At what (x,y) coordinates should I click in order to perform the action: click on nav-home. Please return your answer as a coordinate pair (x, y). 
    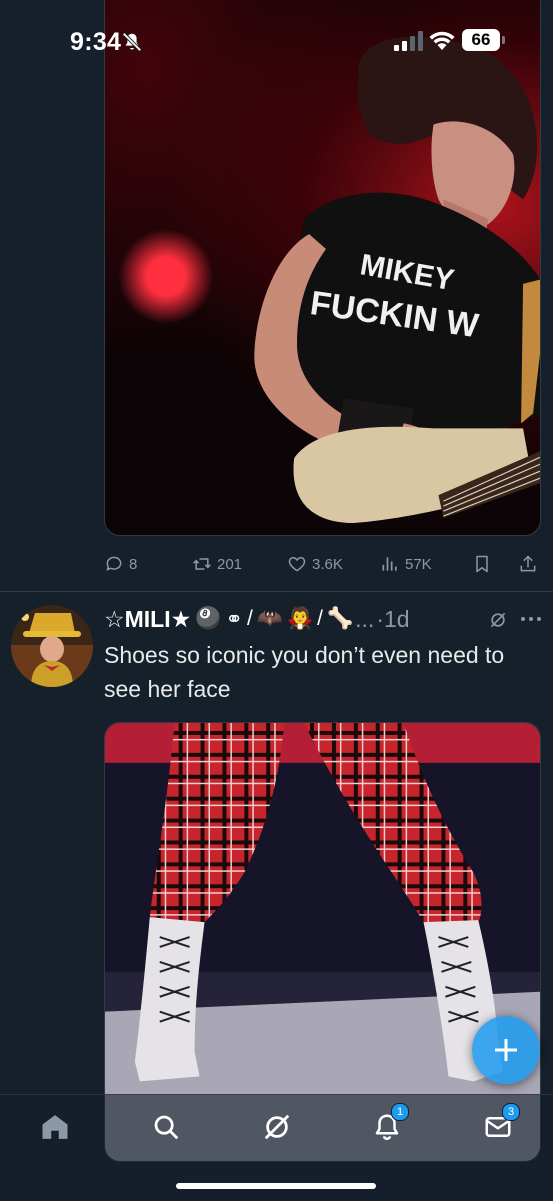
    Looking at the image, I should click on (55, 1127).